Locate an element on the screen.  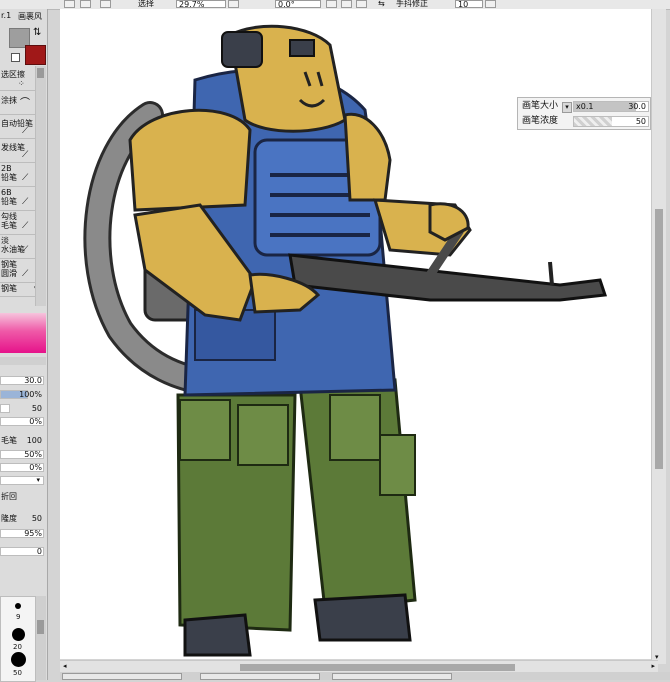
min-density-row: 0% is located at coordinates (22, 421).